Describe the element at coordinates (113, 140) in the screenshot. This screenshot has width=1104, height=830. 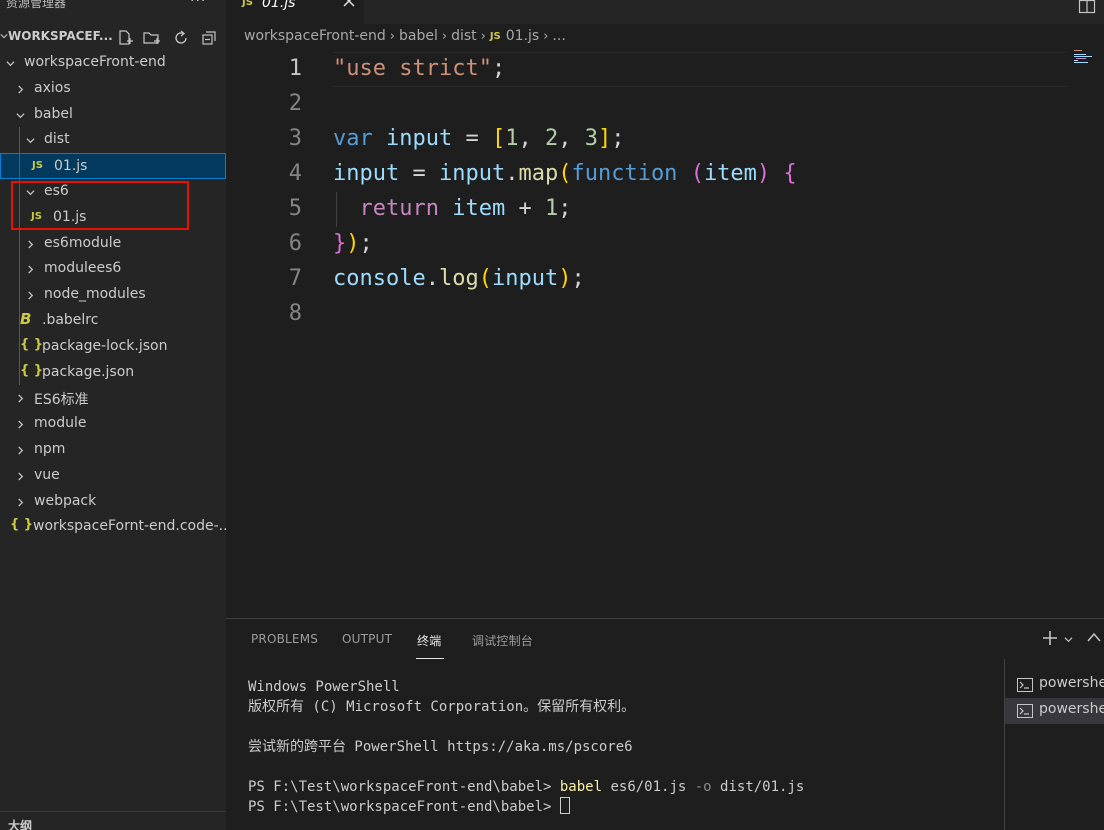
I see `folder-item: dist` at that location.